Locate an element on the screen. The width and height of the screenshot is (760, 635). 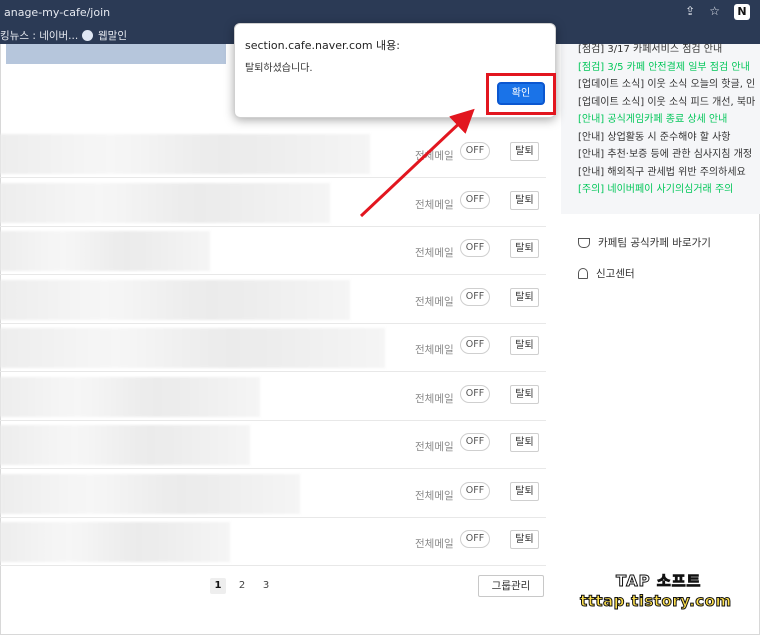
watermark-line2: tttap.tistory.com is located at coordinates (656, 601).